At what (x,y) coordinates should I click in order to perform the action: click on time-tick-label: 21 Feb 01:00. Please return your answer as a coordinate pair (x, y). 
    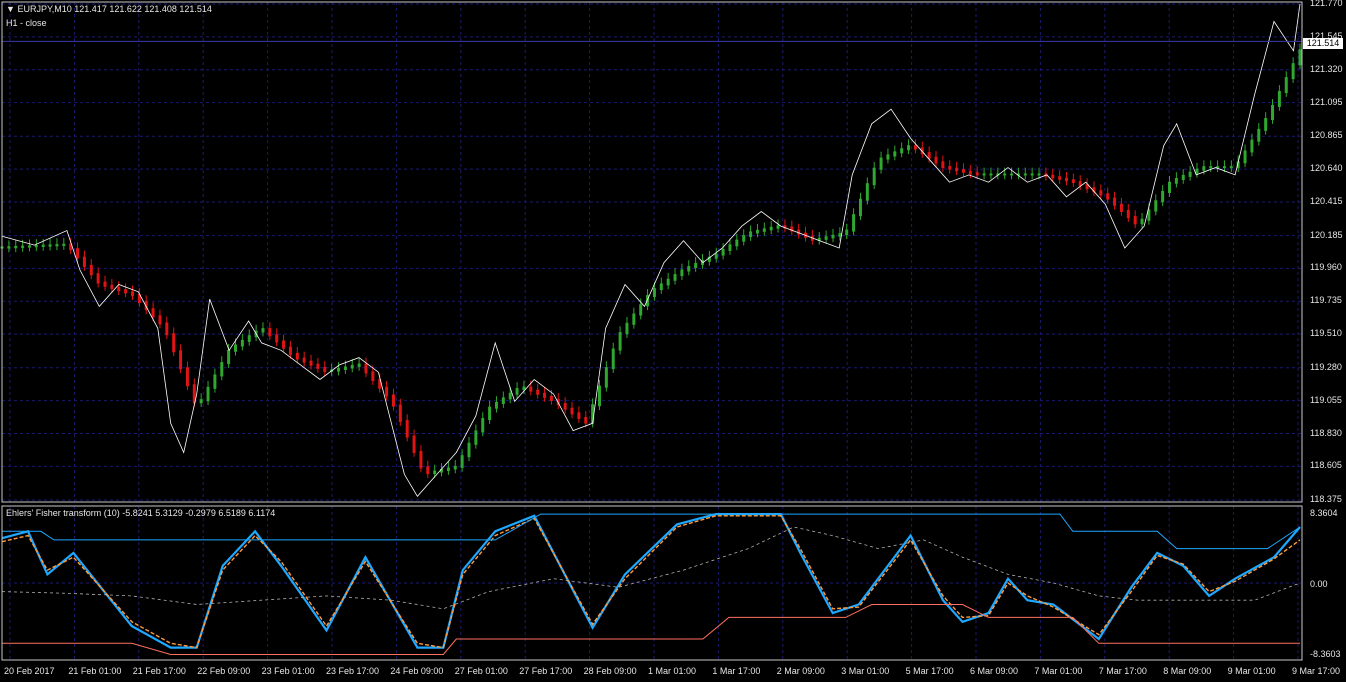
    Looking at the image, I should click on (95, 671).